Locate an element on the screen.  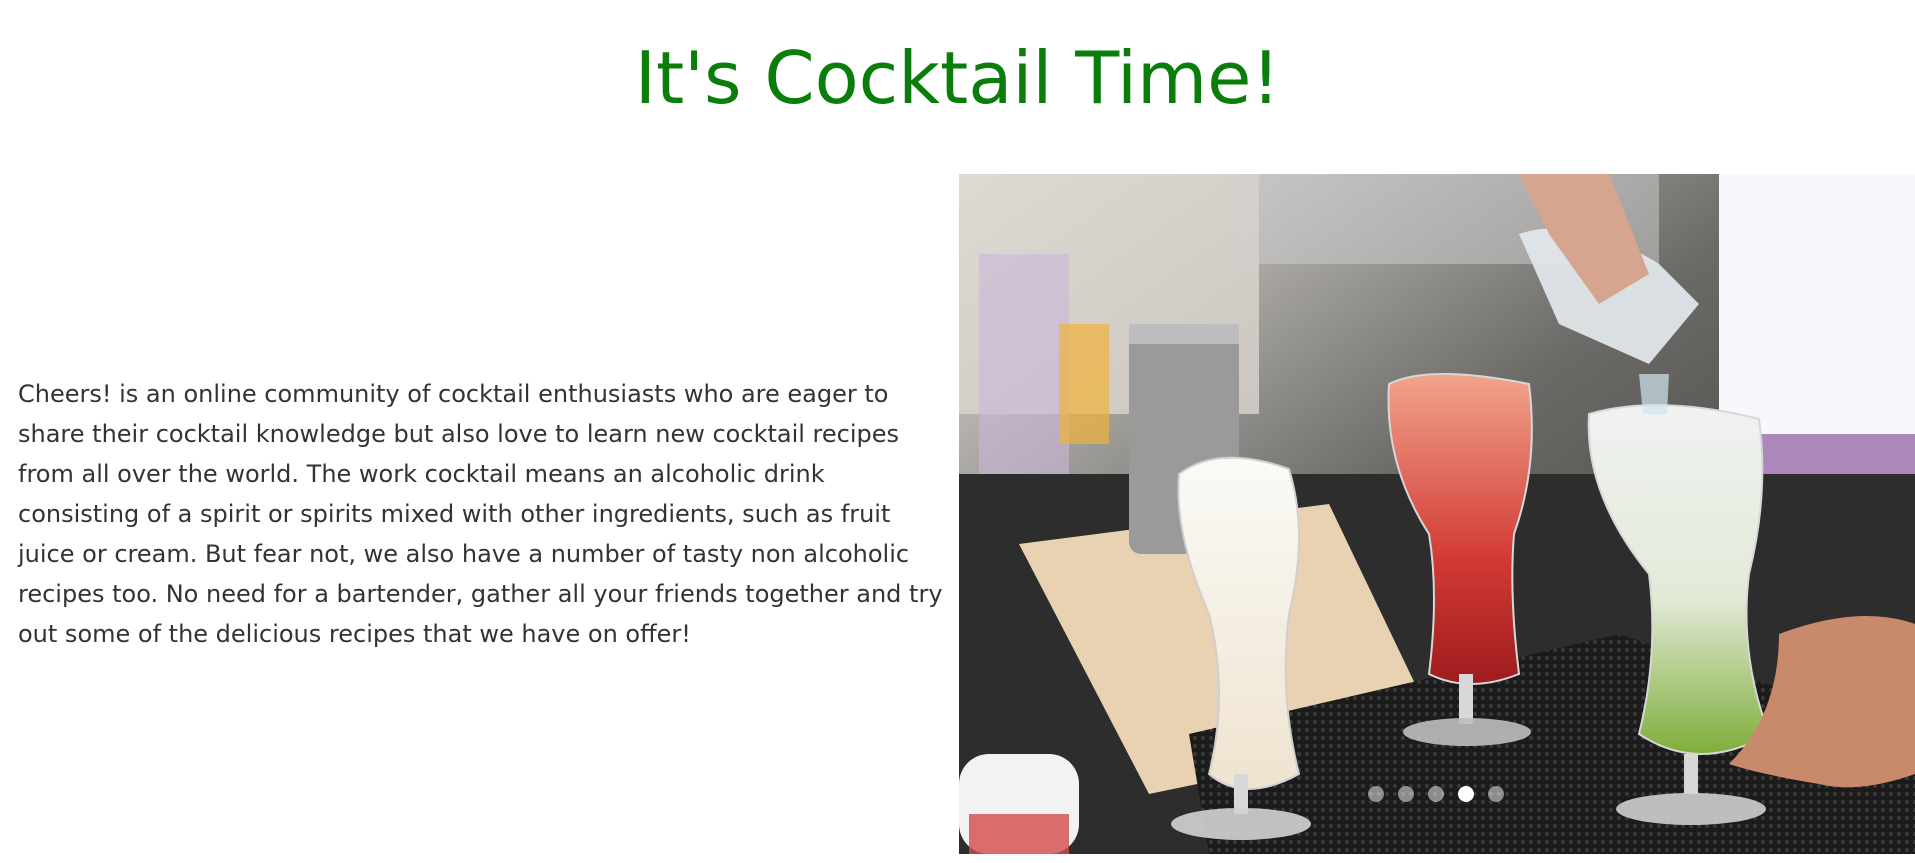
page-title: It's Cocktail Time! is located at coordinates (957, 78).